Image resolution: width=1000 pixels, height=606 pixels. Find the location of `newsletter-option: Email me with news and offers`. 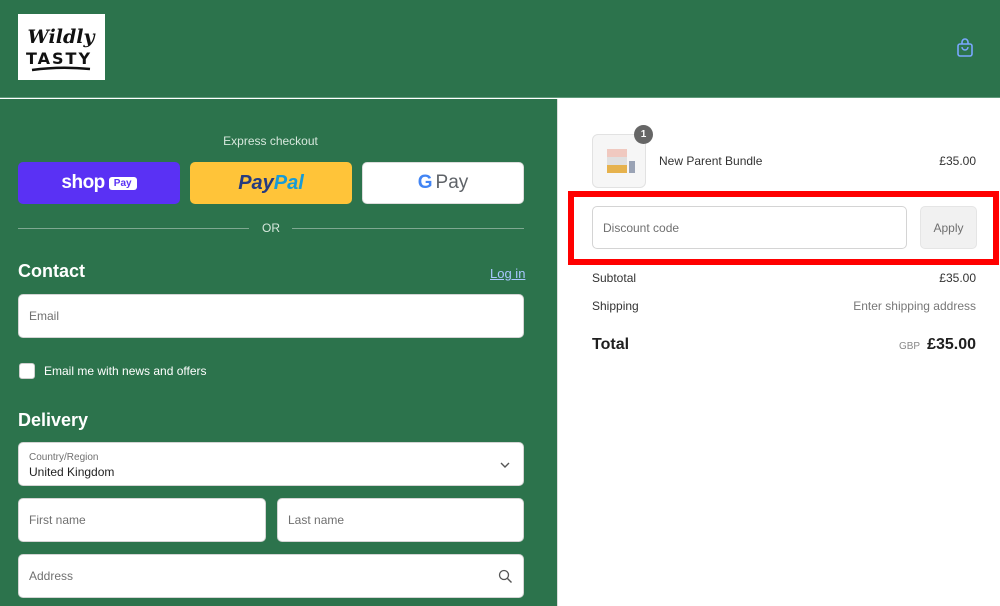

newsletter-option: Email me with news and offers is located at coordinates (113, 371).